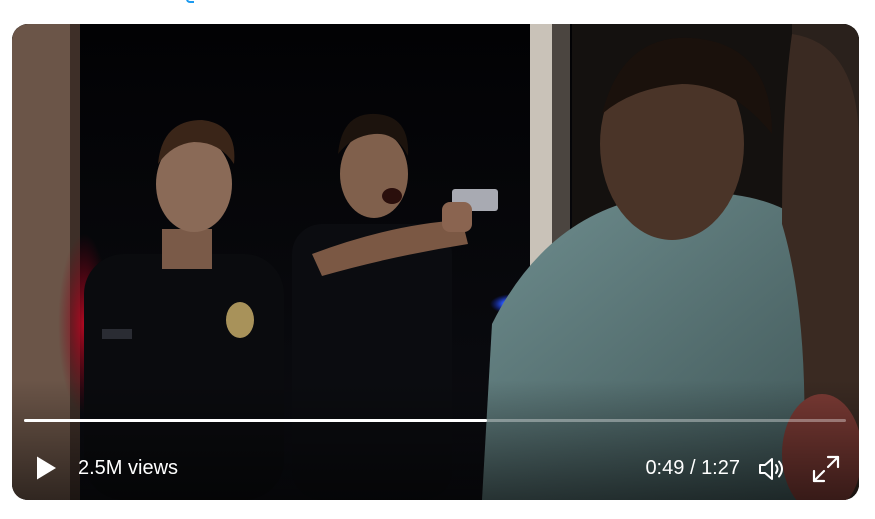 The width and height of the screenshot is (875, 519). I want to click on volume-icon, so click(771, 469).